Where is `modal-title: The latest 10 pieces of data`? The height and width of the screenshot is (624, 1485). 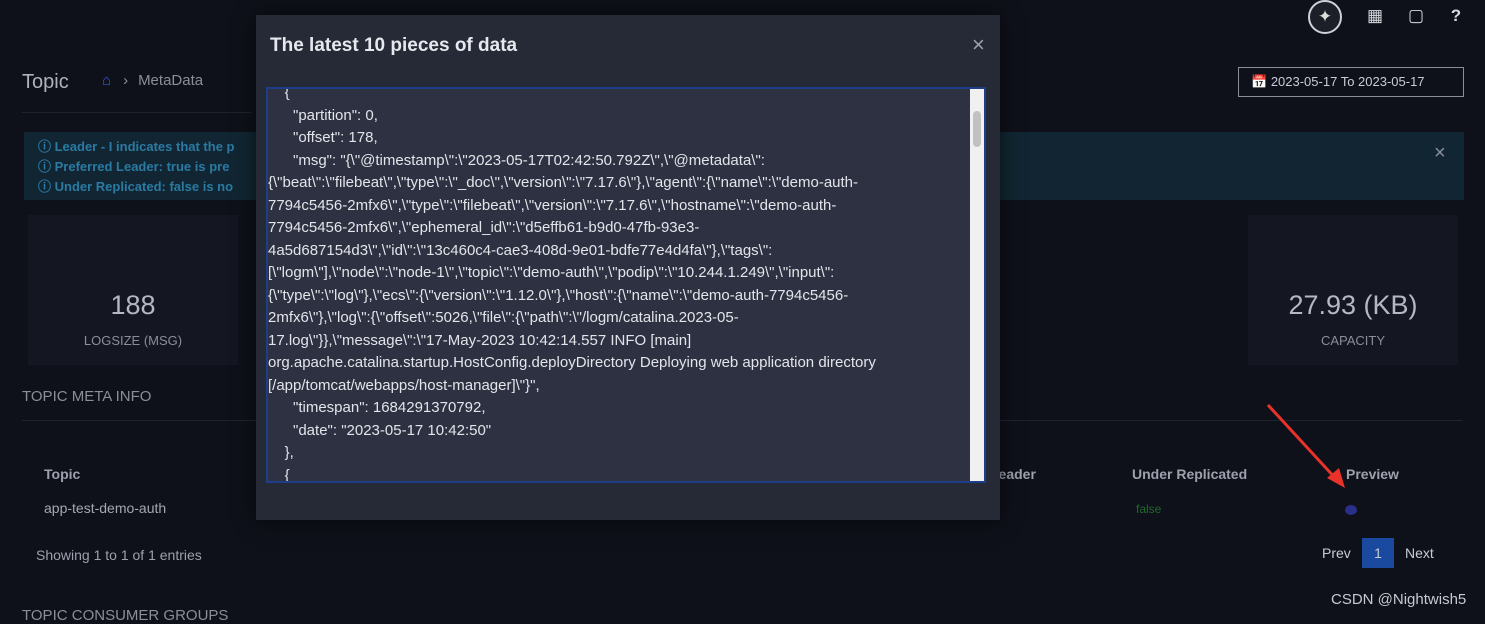 modal-title: The latest 10 pieces of data is located at coordinates (394, 45).